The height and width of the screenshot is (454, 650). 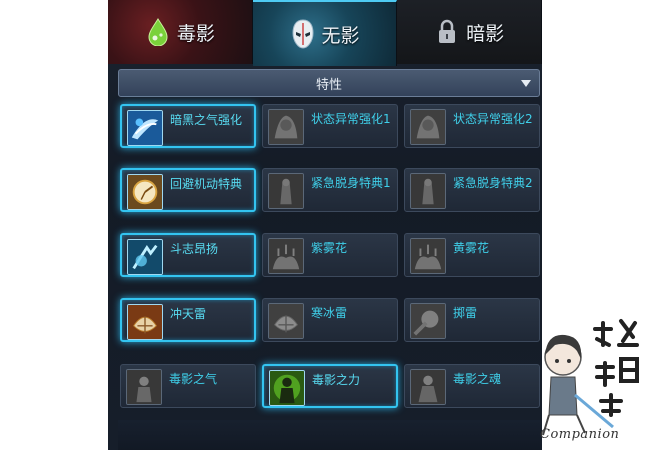 I want to click on fighting-spirit-skill-icon, so click(x=145, y=257).